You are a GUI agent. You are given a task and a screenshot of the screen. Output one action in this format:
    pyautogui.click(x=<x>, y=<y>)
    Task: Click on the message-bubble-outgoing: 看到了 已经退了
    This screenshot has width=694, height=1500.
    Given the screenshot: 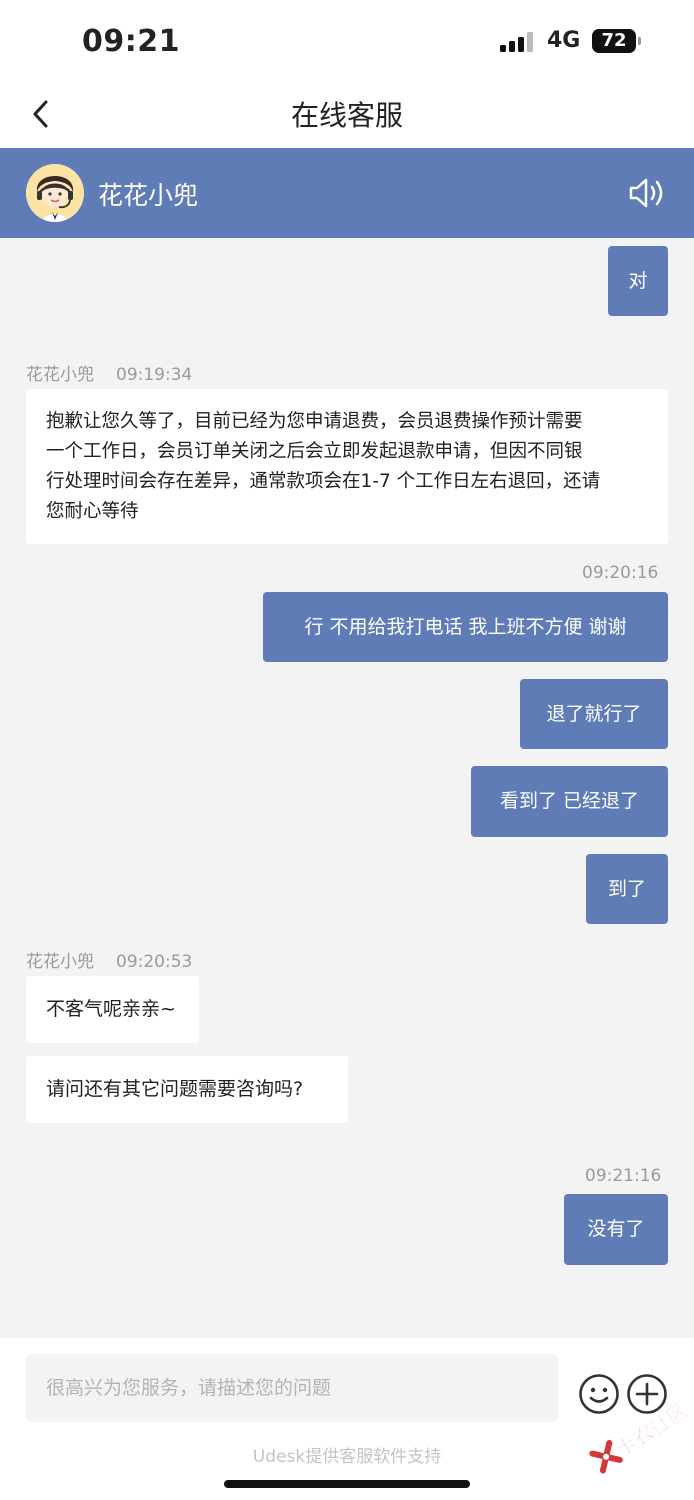 What is the action you would take?
    pyautogui.click(x=569, y=801)
    